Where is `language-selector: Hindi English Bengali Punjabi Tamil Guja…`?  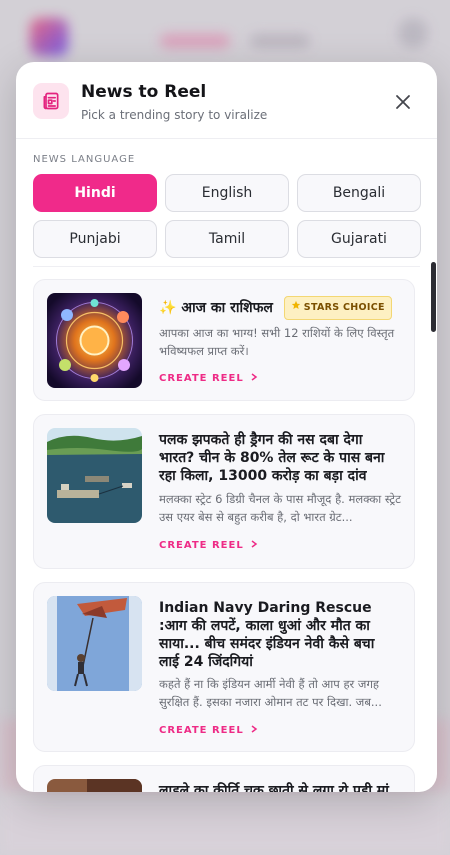 language-selector: Hindi English Bengali Punjabi Tamil Guja… is located at coordinates (227, 216).